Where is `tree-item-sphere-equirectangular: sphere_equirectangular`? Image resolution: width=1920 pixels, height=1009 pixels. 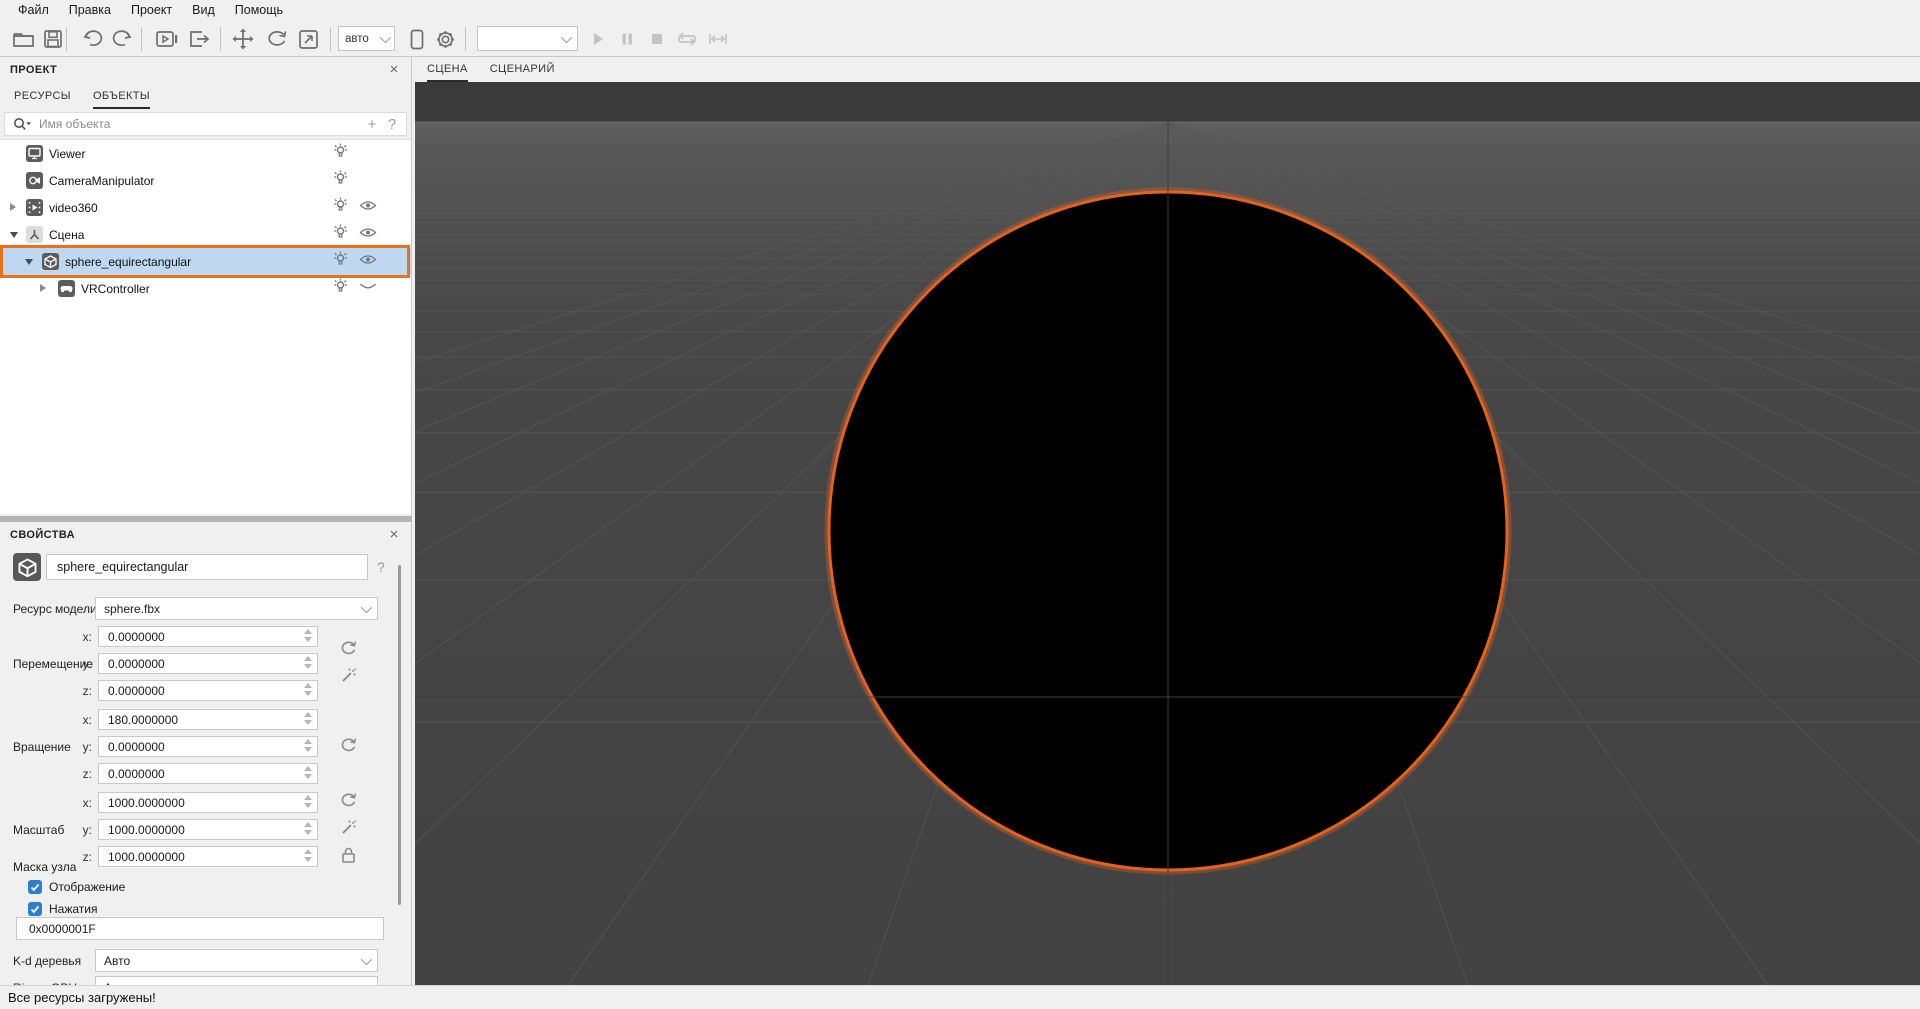
tree-item-sphere-equirectangular: sphere_equirectangular is located at coordinates (205, 261).